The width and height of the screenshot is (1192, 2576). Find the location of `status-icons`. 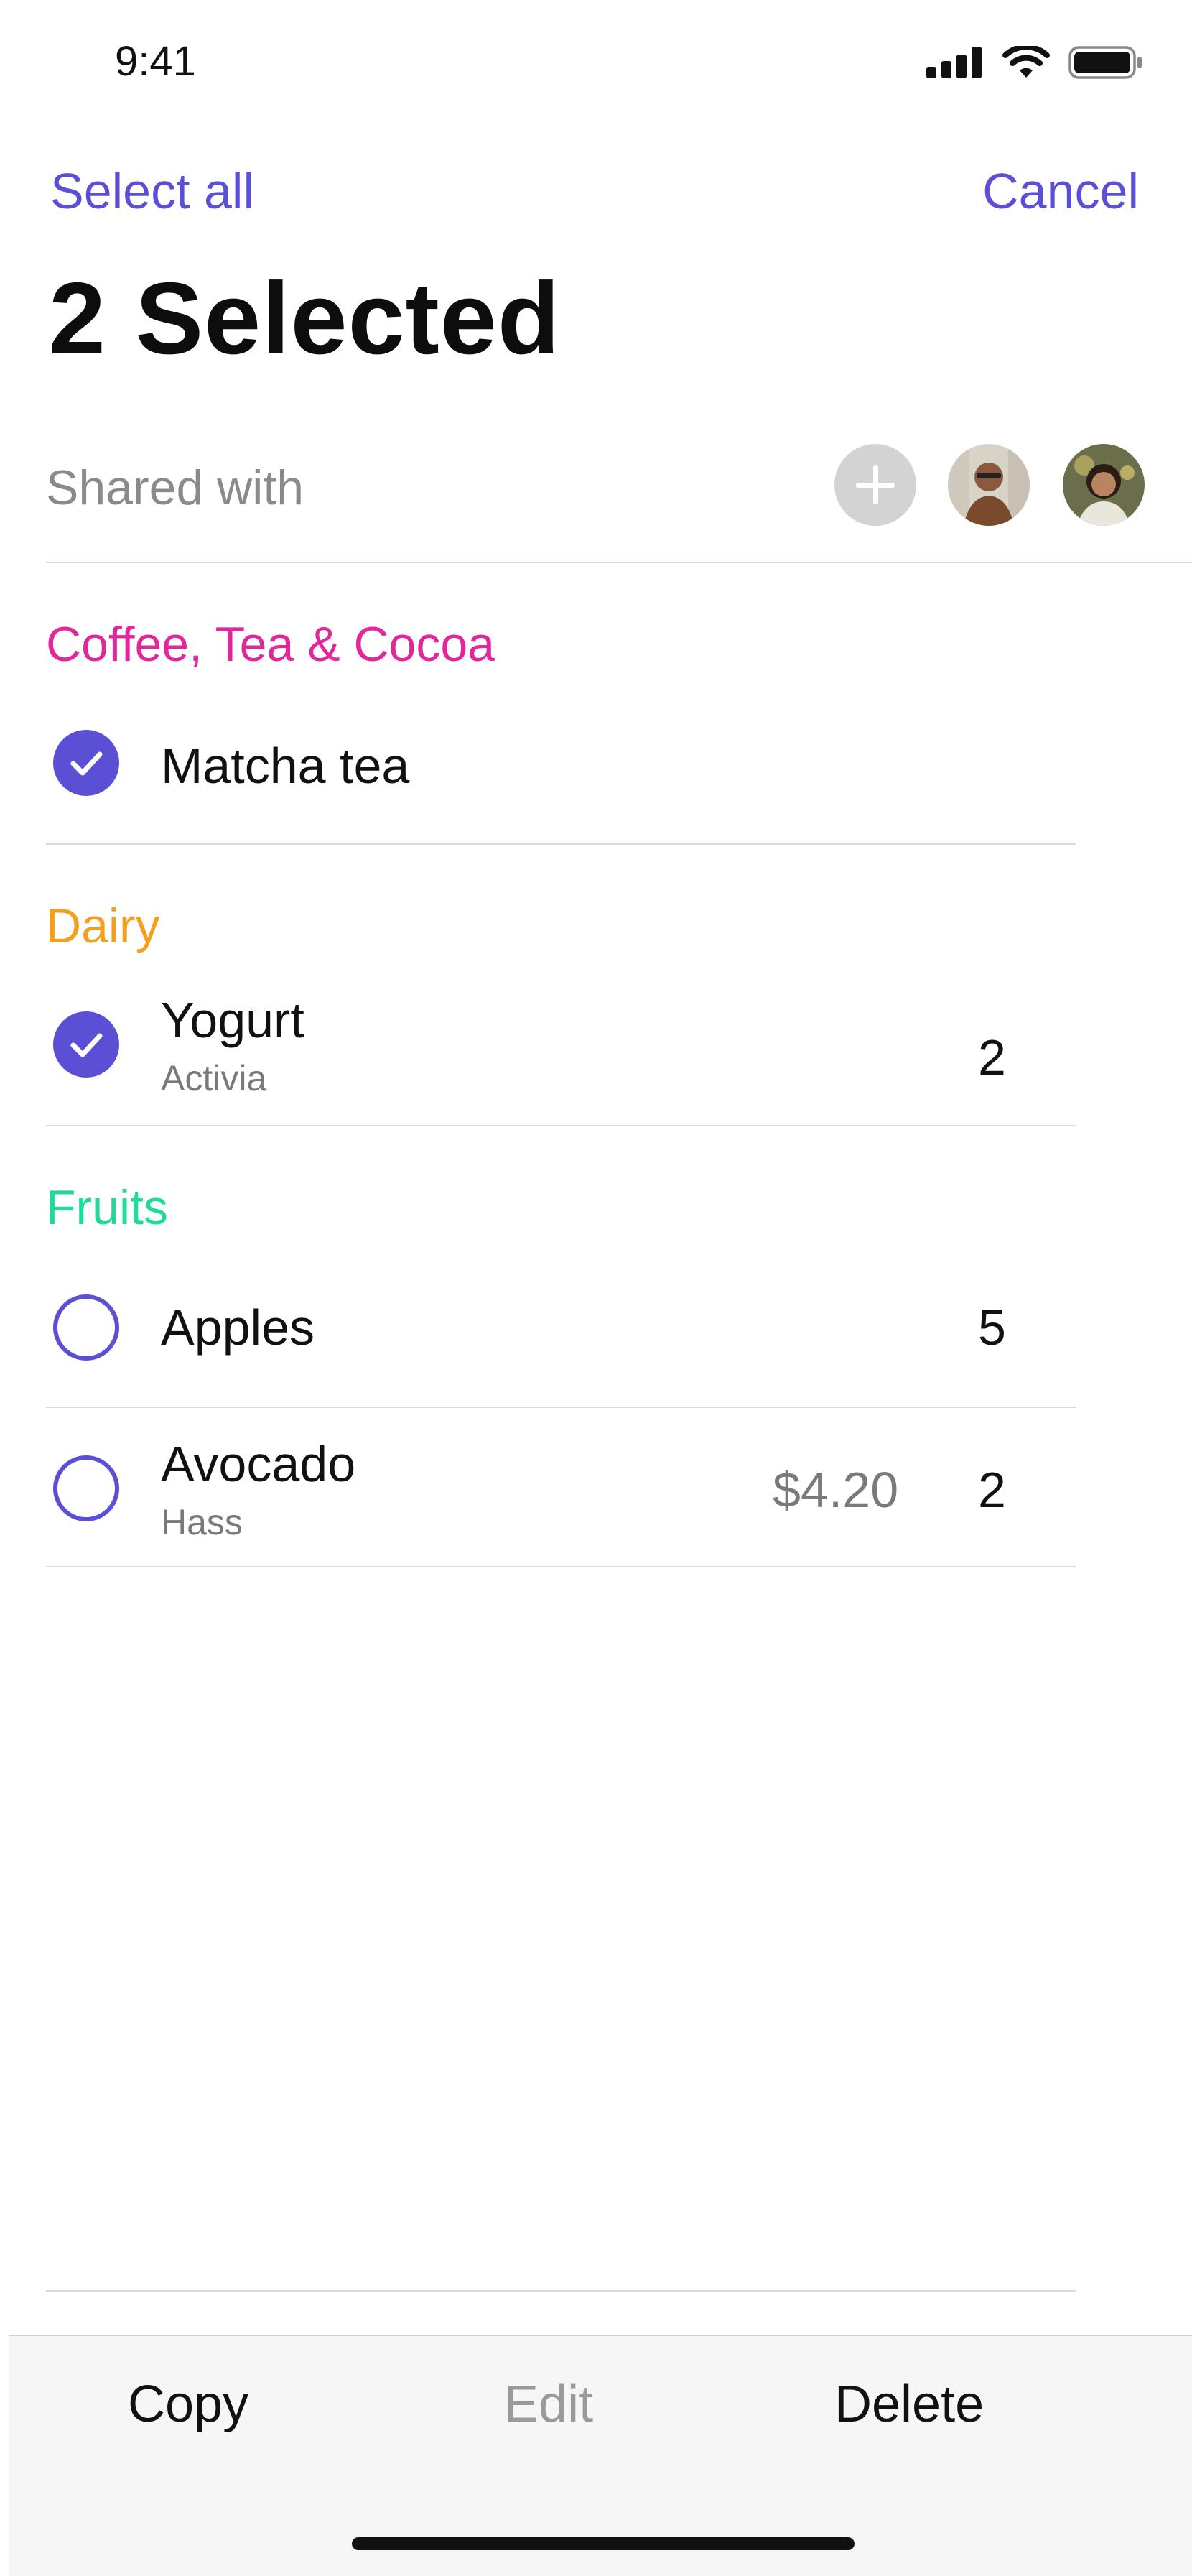

status-icons is located at coordinates (1034, 62).